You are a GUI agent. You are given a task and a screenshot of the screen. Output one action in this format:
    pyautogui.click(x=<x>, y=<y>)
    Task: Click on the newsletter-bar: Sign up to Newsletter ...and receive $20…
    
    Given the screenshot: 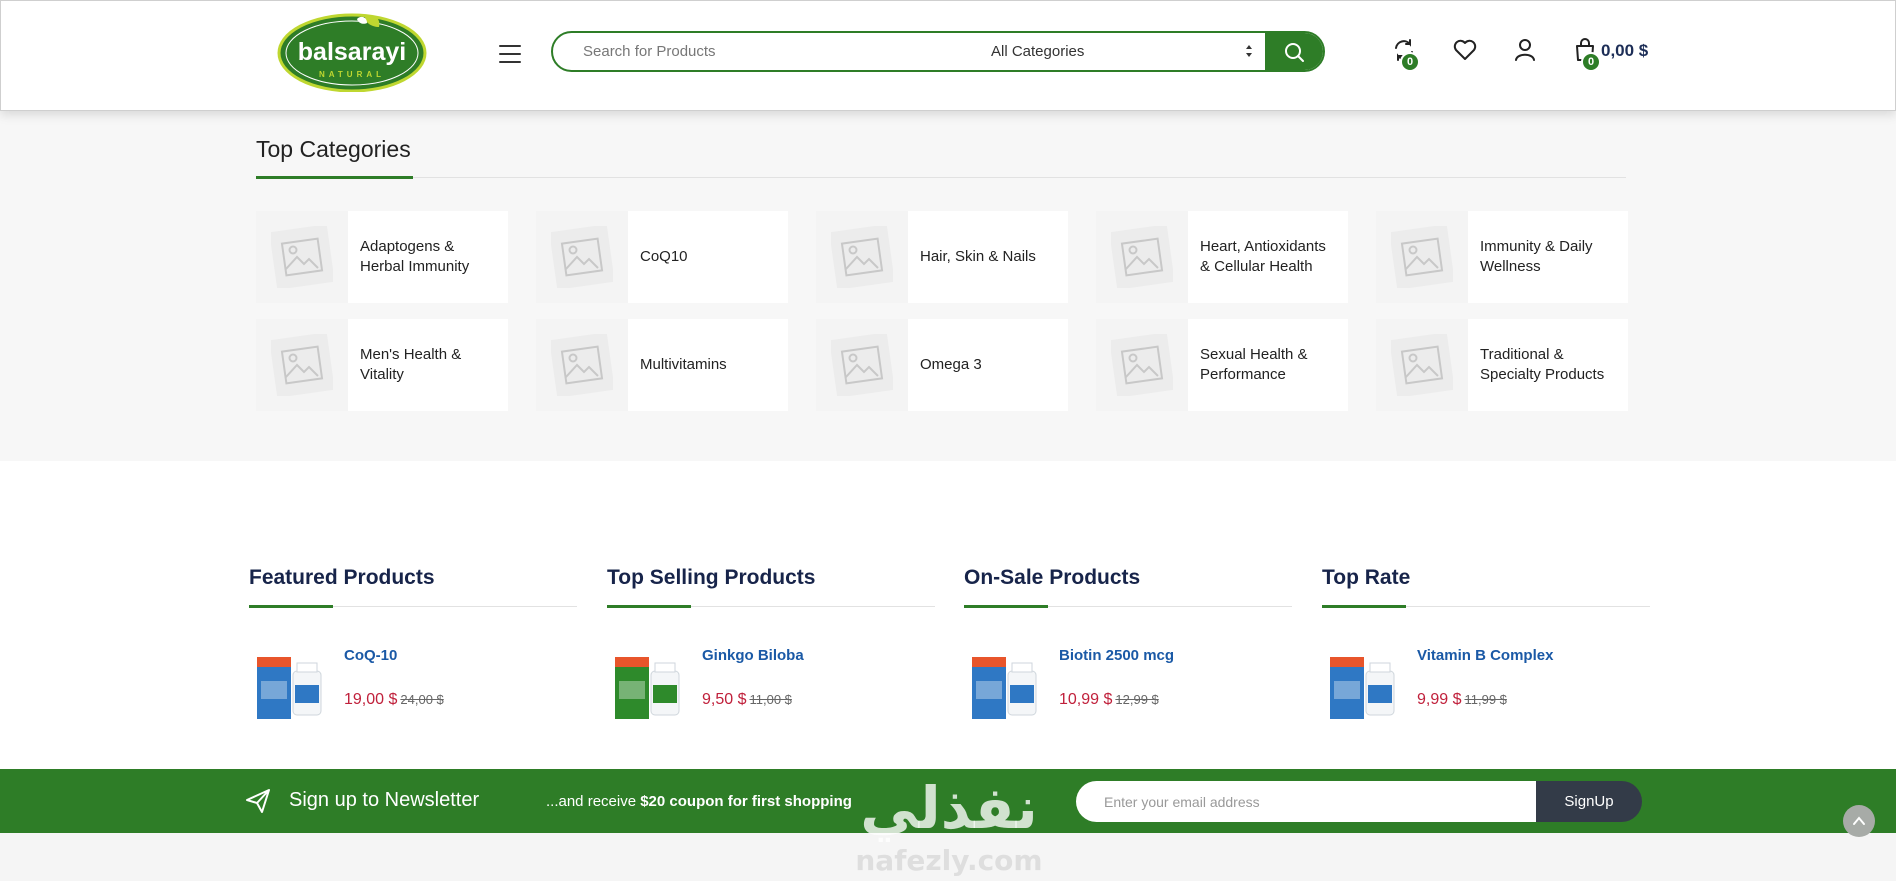 What is the action you would take?
    pyautogui.click(x=948, y=801)
    